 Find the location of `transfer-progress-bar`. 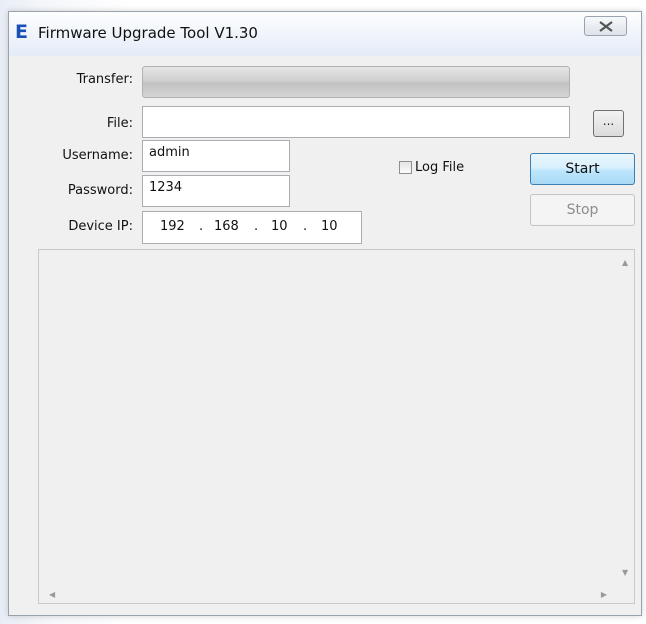

transfer-progress-bar is located at coordinates (356, 82).